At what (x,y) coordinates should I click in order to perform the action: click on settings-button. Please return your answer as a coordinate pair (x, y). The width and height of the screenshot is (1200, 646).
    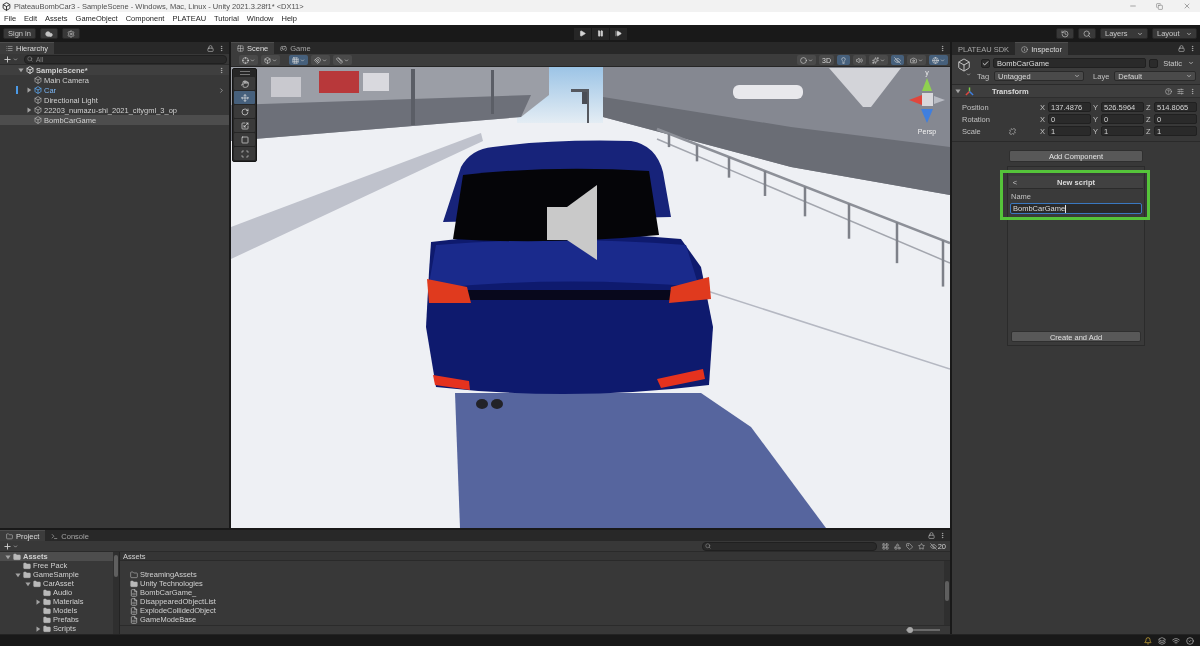
    Looking at the image, I should click on (70, 33).